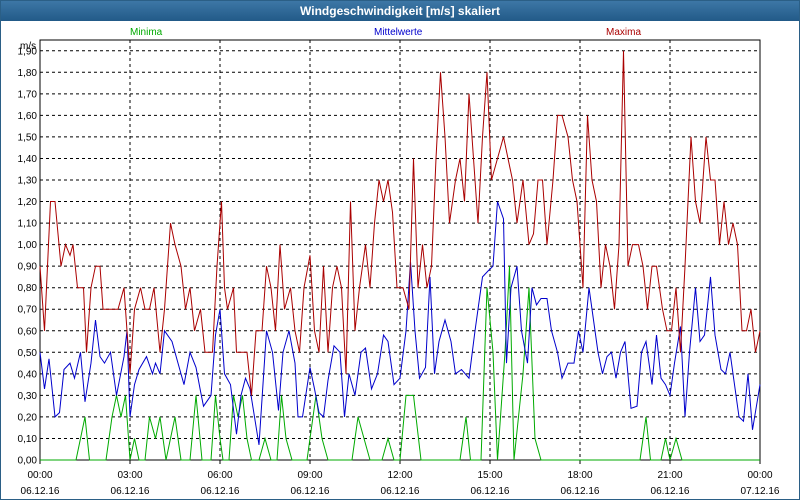 The image size is (800, 500). What do you see at coordinates (28, 374) in the screenshot?
I see `y-tick-label: 0,40` at bounding box center [28, 374].